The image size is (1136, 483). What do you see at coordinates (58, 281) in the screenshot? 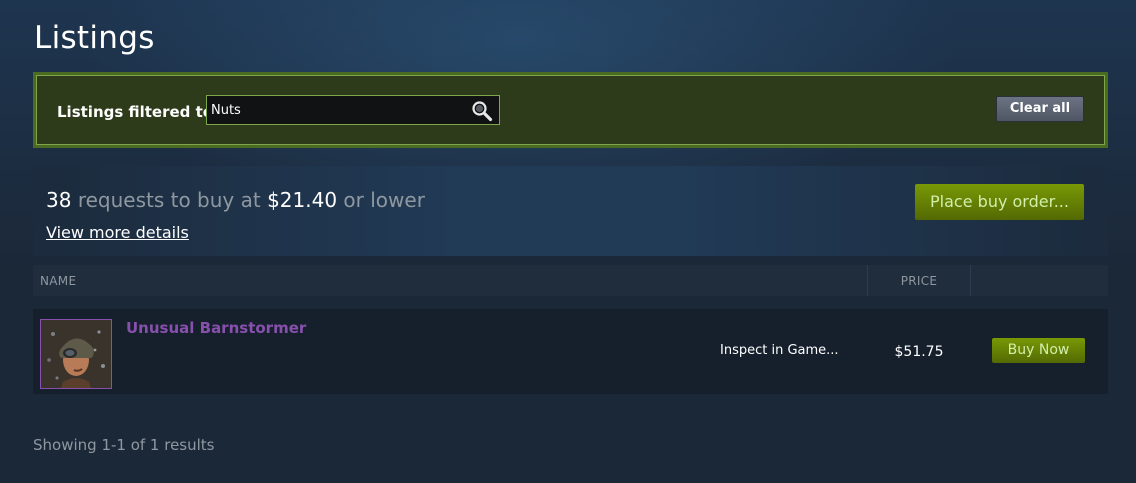
I see `column-header-name: NAME` at bounding box center [58, 281].